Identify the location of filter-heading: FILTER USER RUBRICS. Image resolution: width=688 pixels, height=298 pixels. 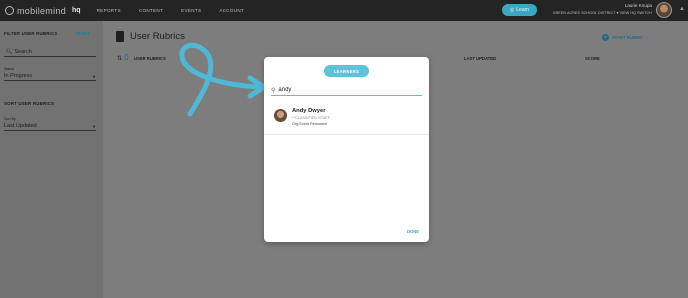
(31, 33).